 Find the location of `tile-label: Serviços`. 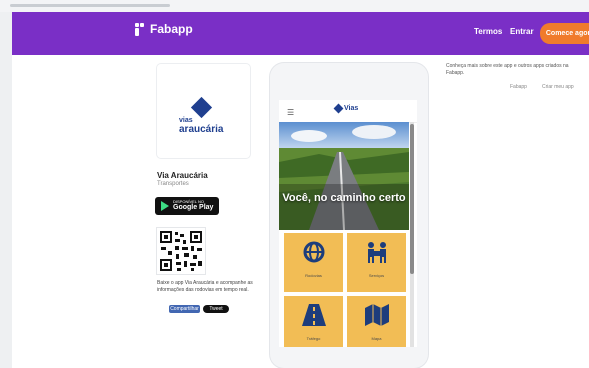

tile-label: Serviços is located at coordinates (376, 275).